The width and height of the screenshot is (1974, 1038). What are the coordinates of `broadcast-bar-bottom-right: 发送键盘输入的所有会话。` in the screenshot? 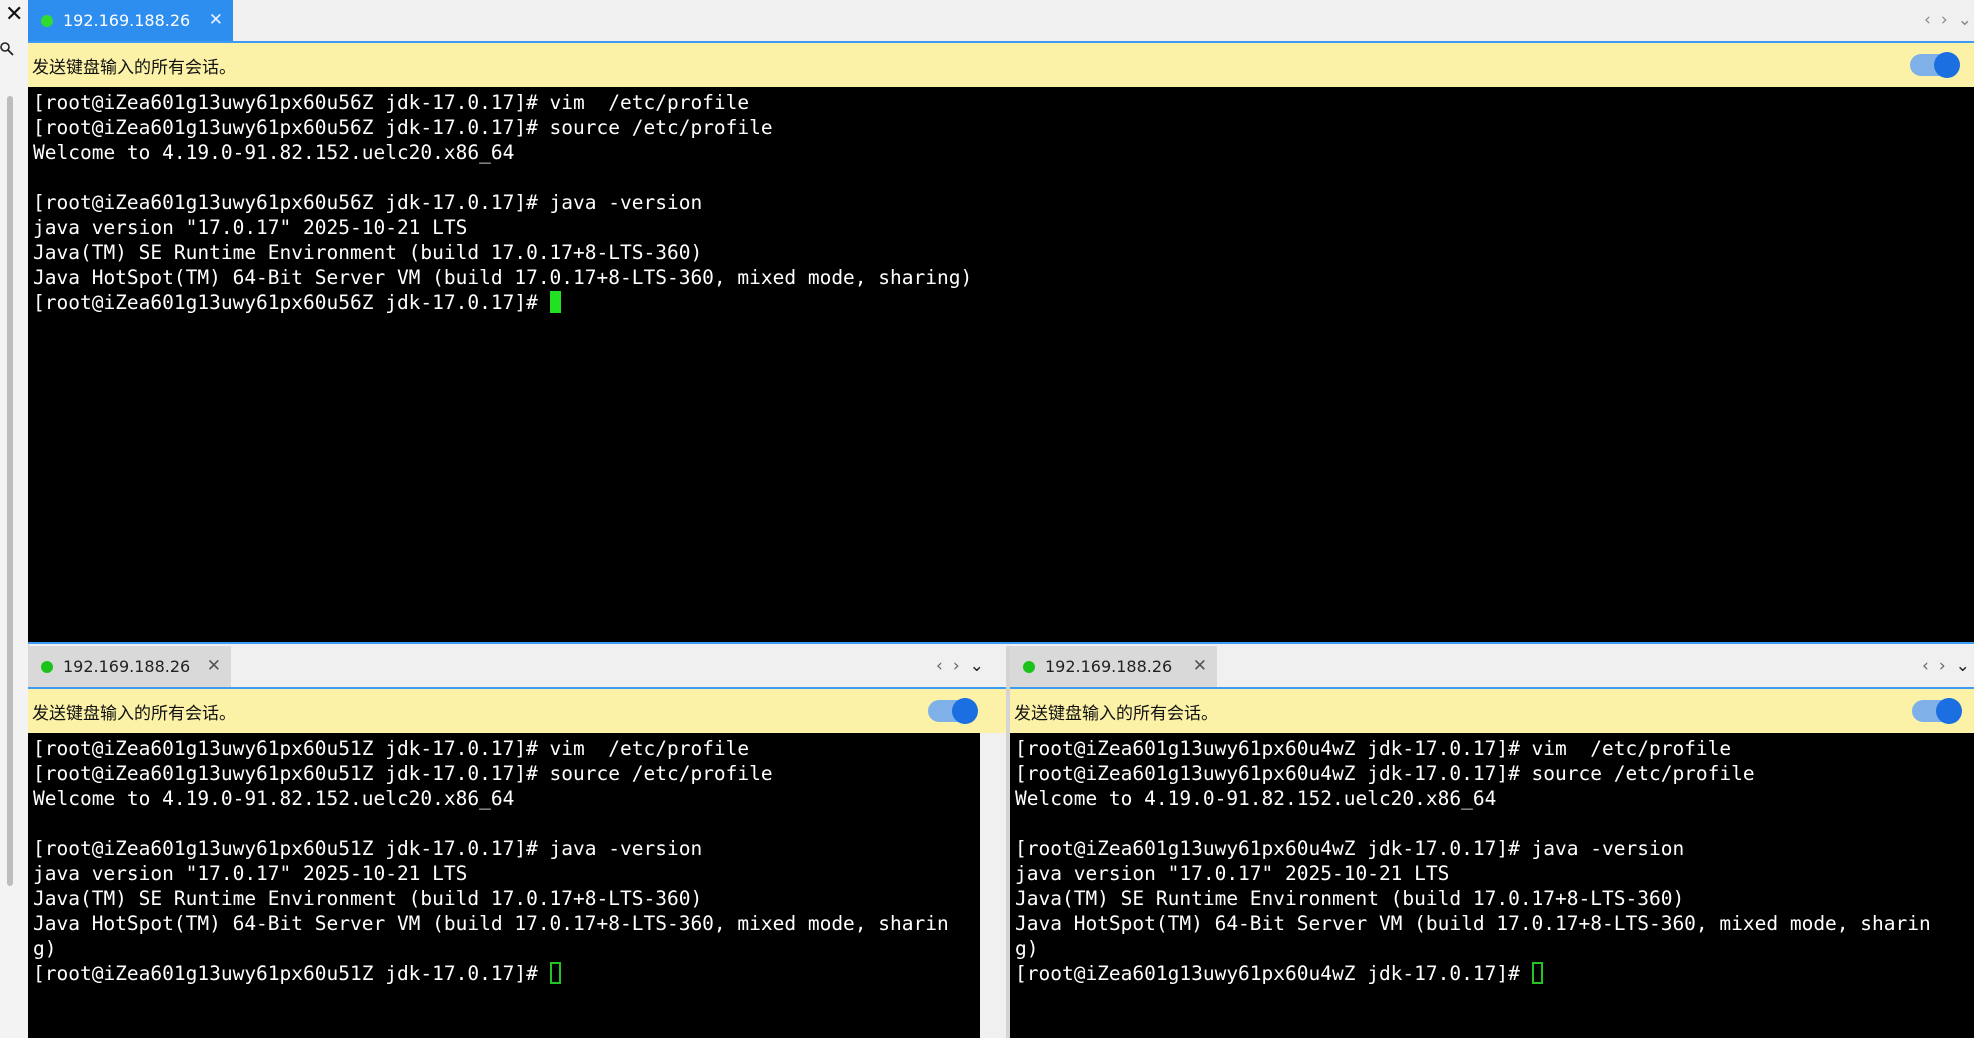 It's located at (1492, 711).